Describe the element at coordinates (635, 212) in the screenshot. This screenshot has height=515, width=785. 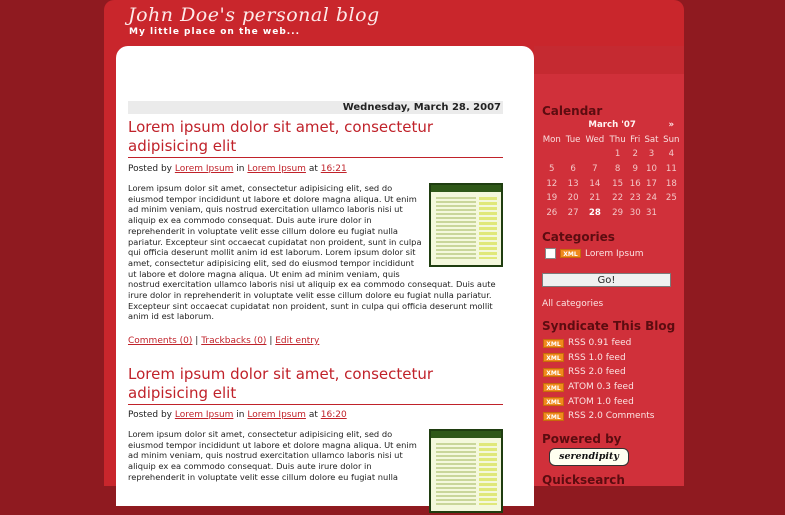
I see `calendar-day: 30` at that location.